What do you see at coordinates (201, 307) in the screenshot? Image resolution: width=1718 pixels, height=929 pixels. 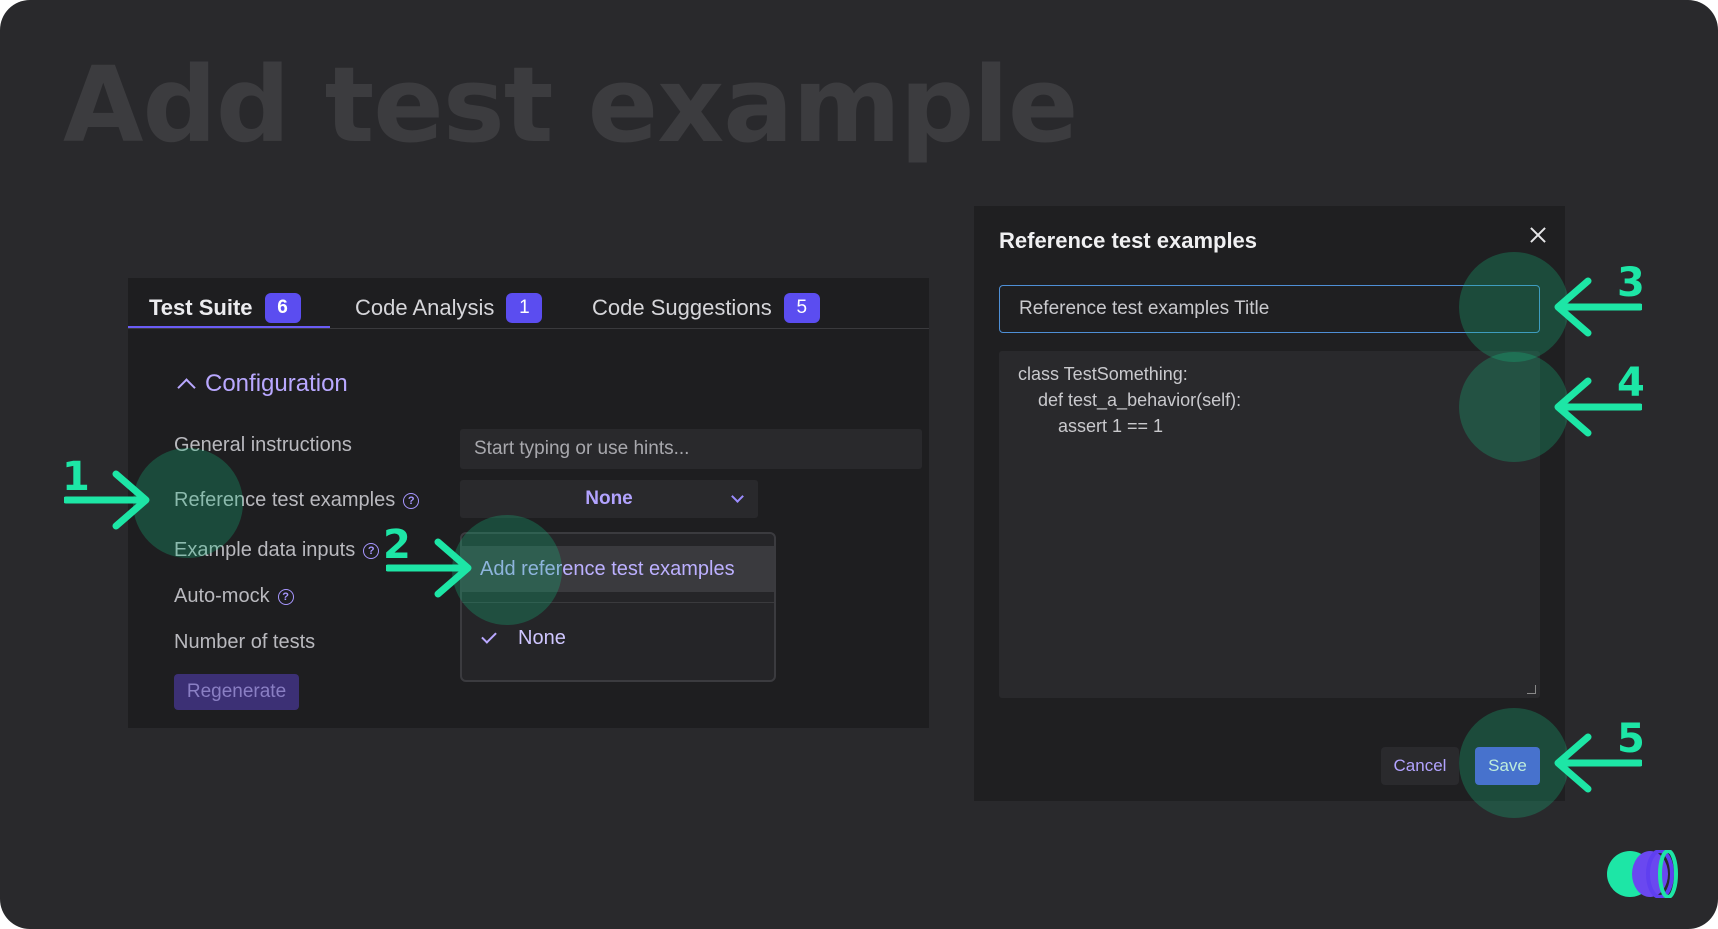 I see `tab-label: Test Suite` at bounding box center [201, 307].